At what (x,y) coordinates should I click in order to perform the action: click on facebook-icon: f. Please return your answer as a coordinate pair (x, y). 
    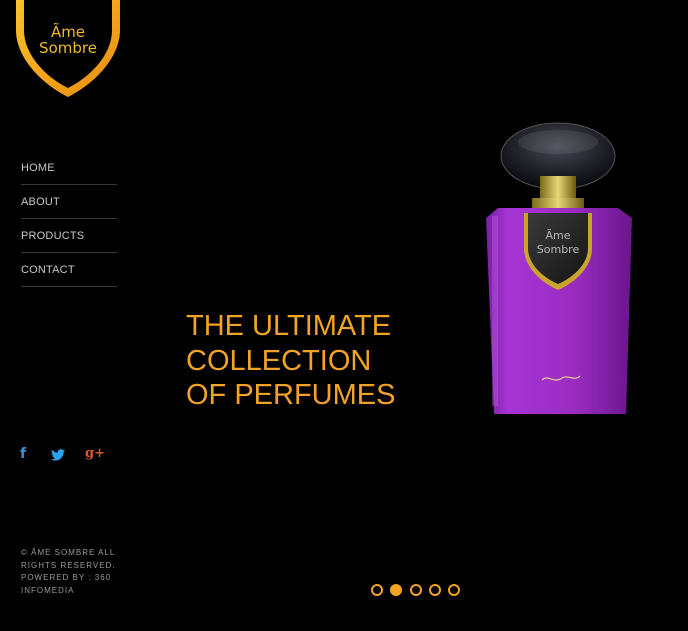
    Looking at the image, I should click on (23, 454).